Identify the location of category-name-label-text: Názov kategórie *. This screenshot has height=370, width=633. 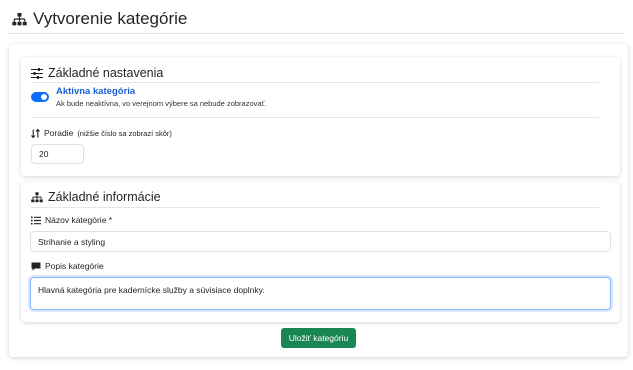
(79, 220).